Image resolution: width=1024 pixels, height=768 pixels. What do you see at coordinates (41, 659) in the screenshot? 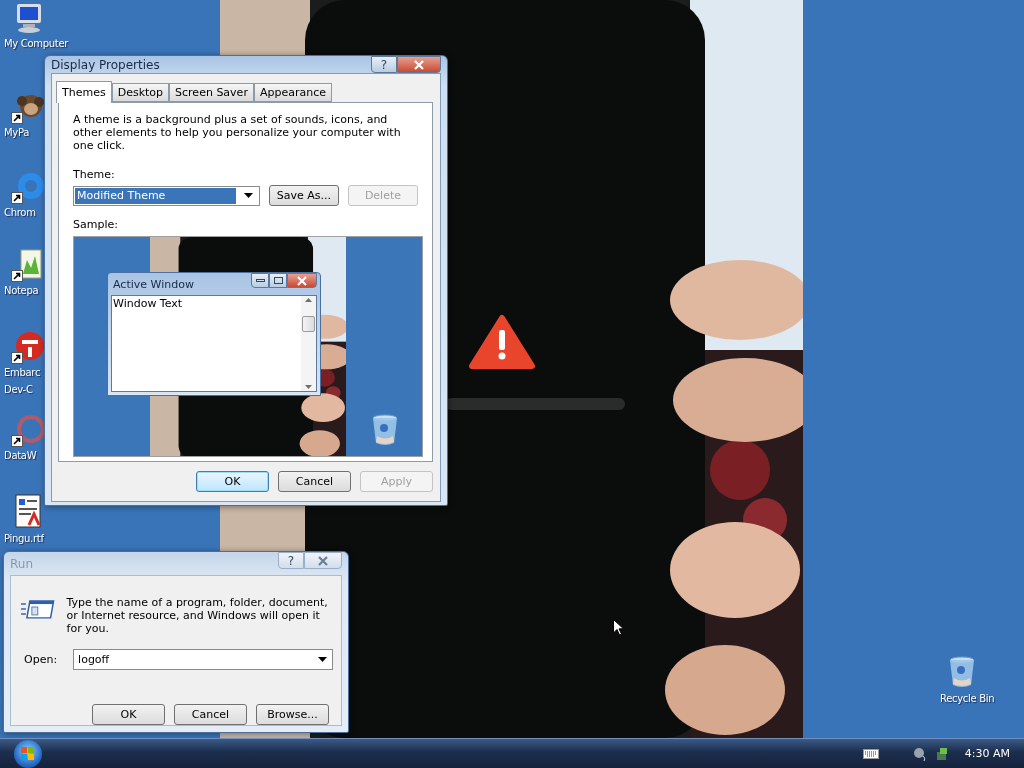
I see `open-label: Open:` at bounding box center [41, 659].